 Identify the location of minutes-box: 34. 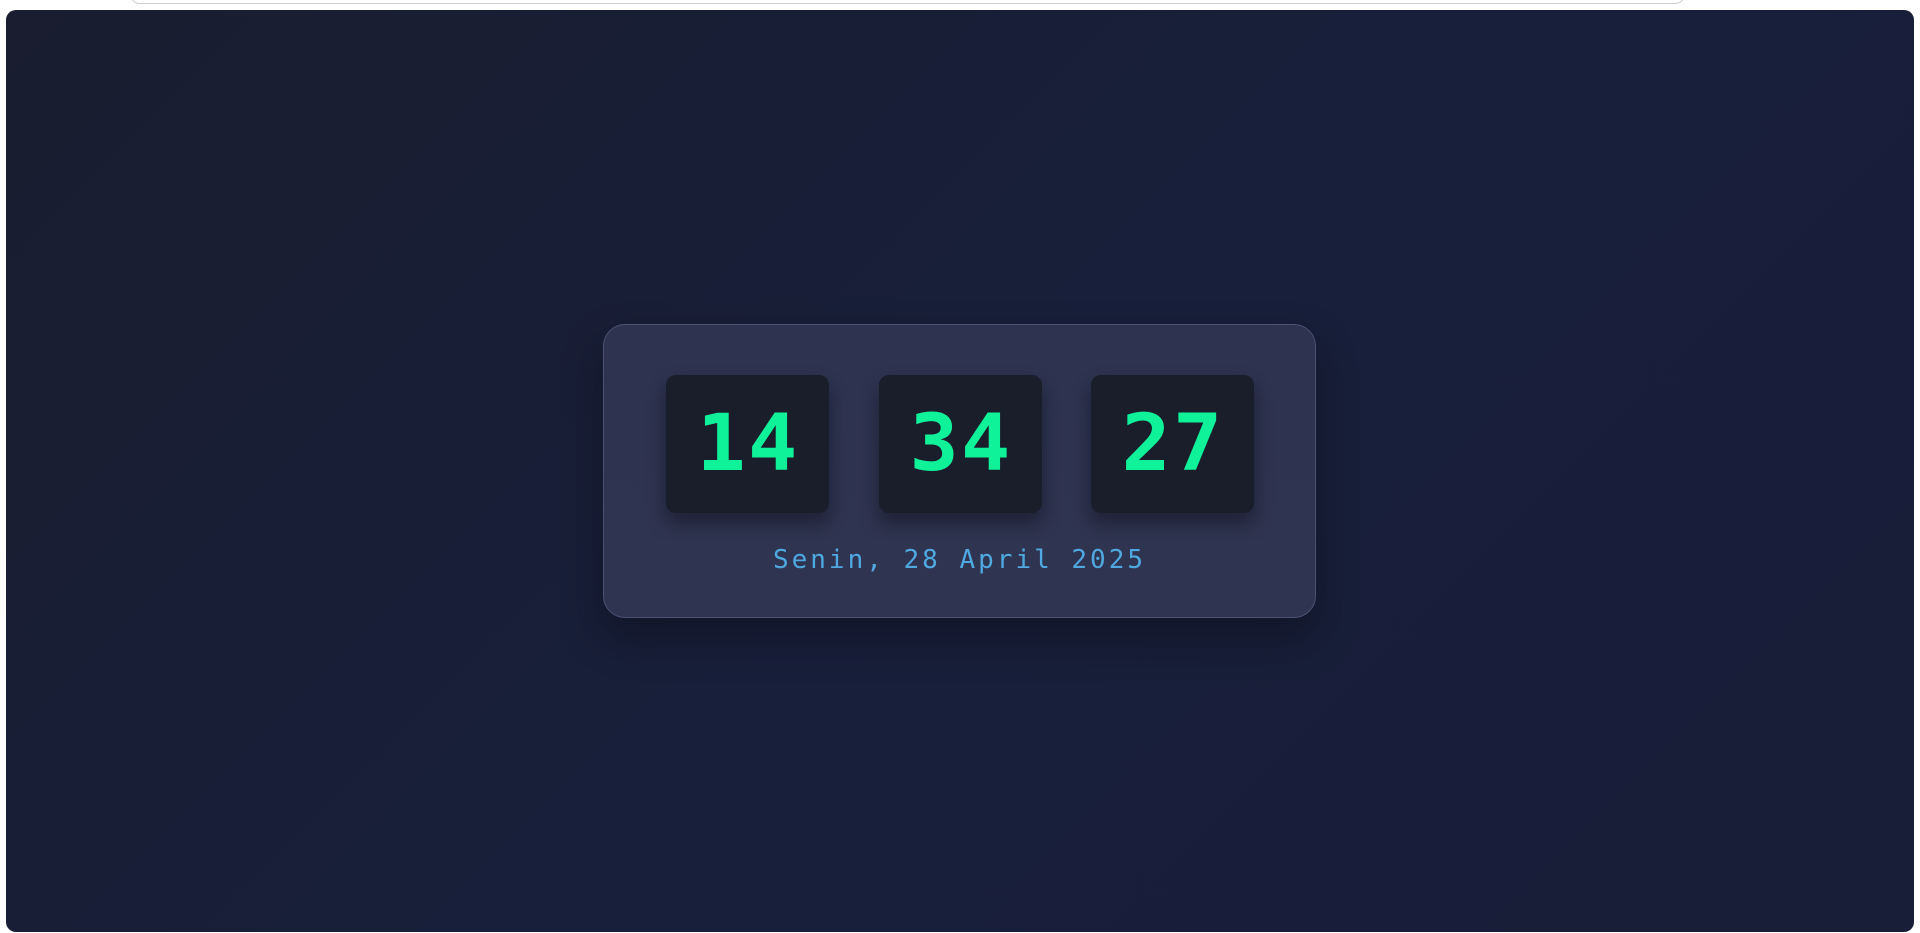
(960, 444).